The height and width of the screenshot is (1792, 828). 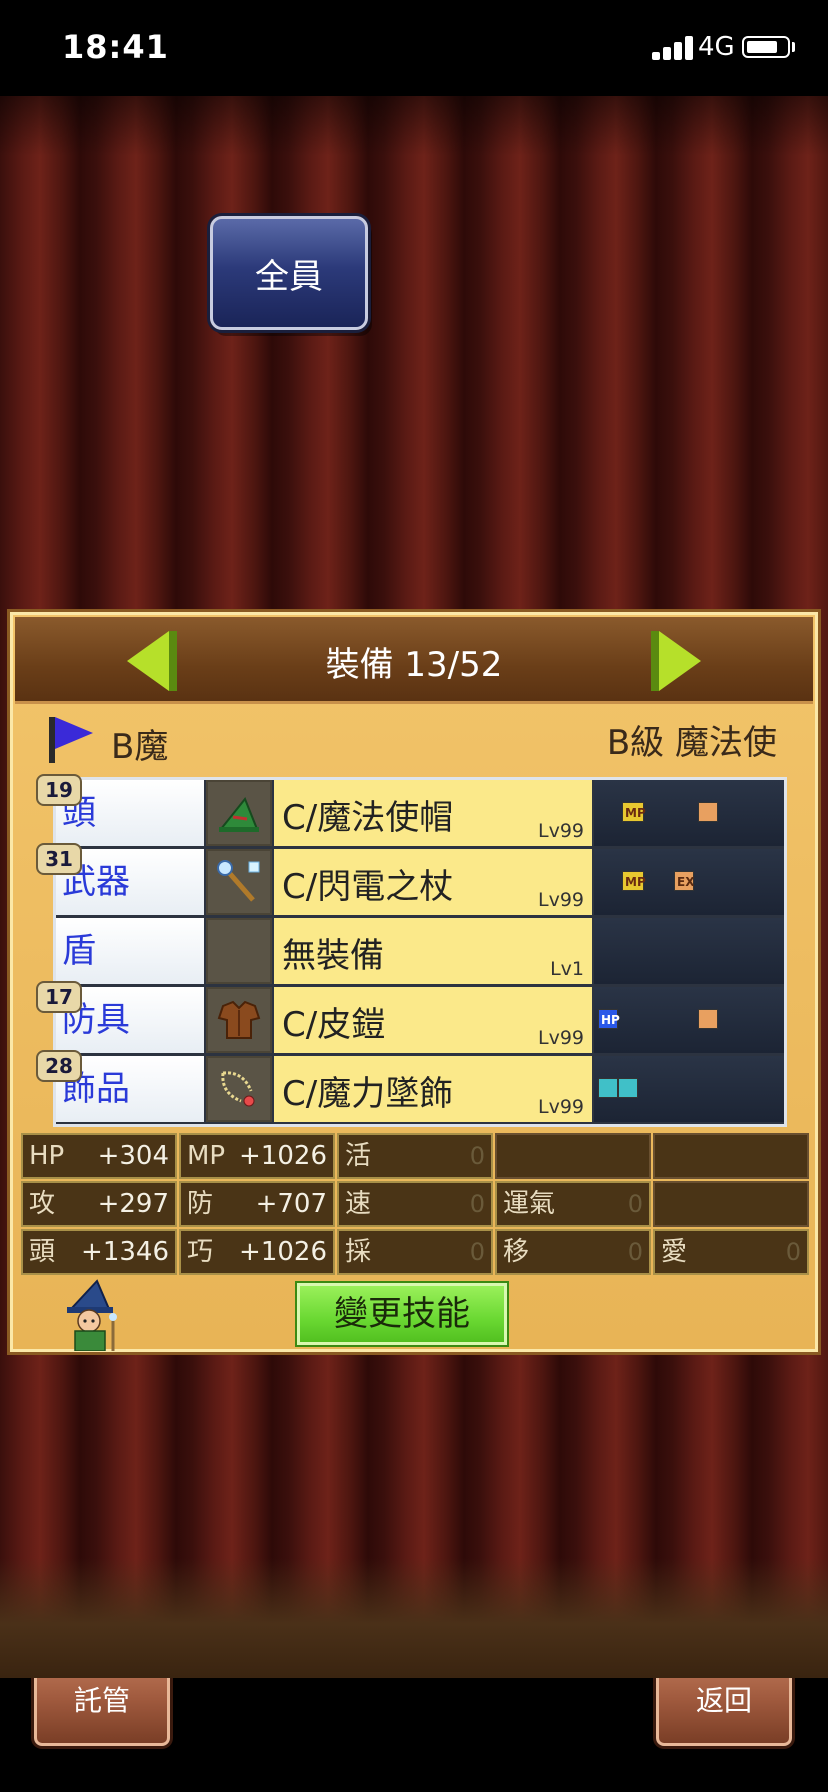 What do you see at coordinates (93, 1315) in the screenshot?
I see `mage-character-sprite-icon` at bounding box center [93, 1315].